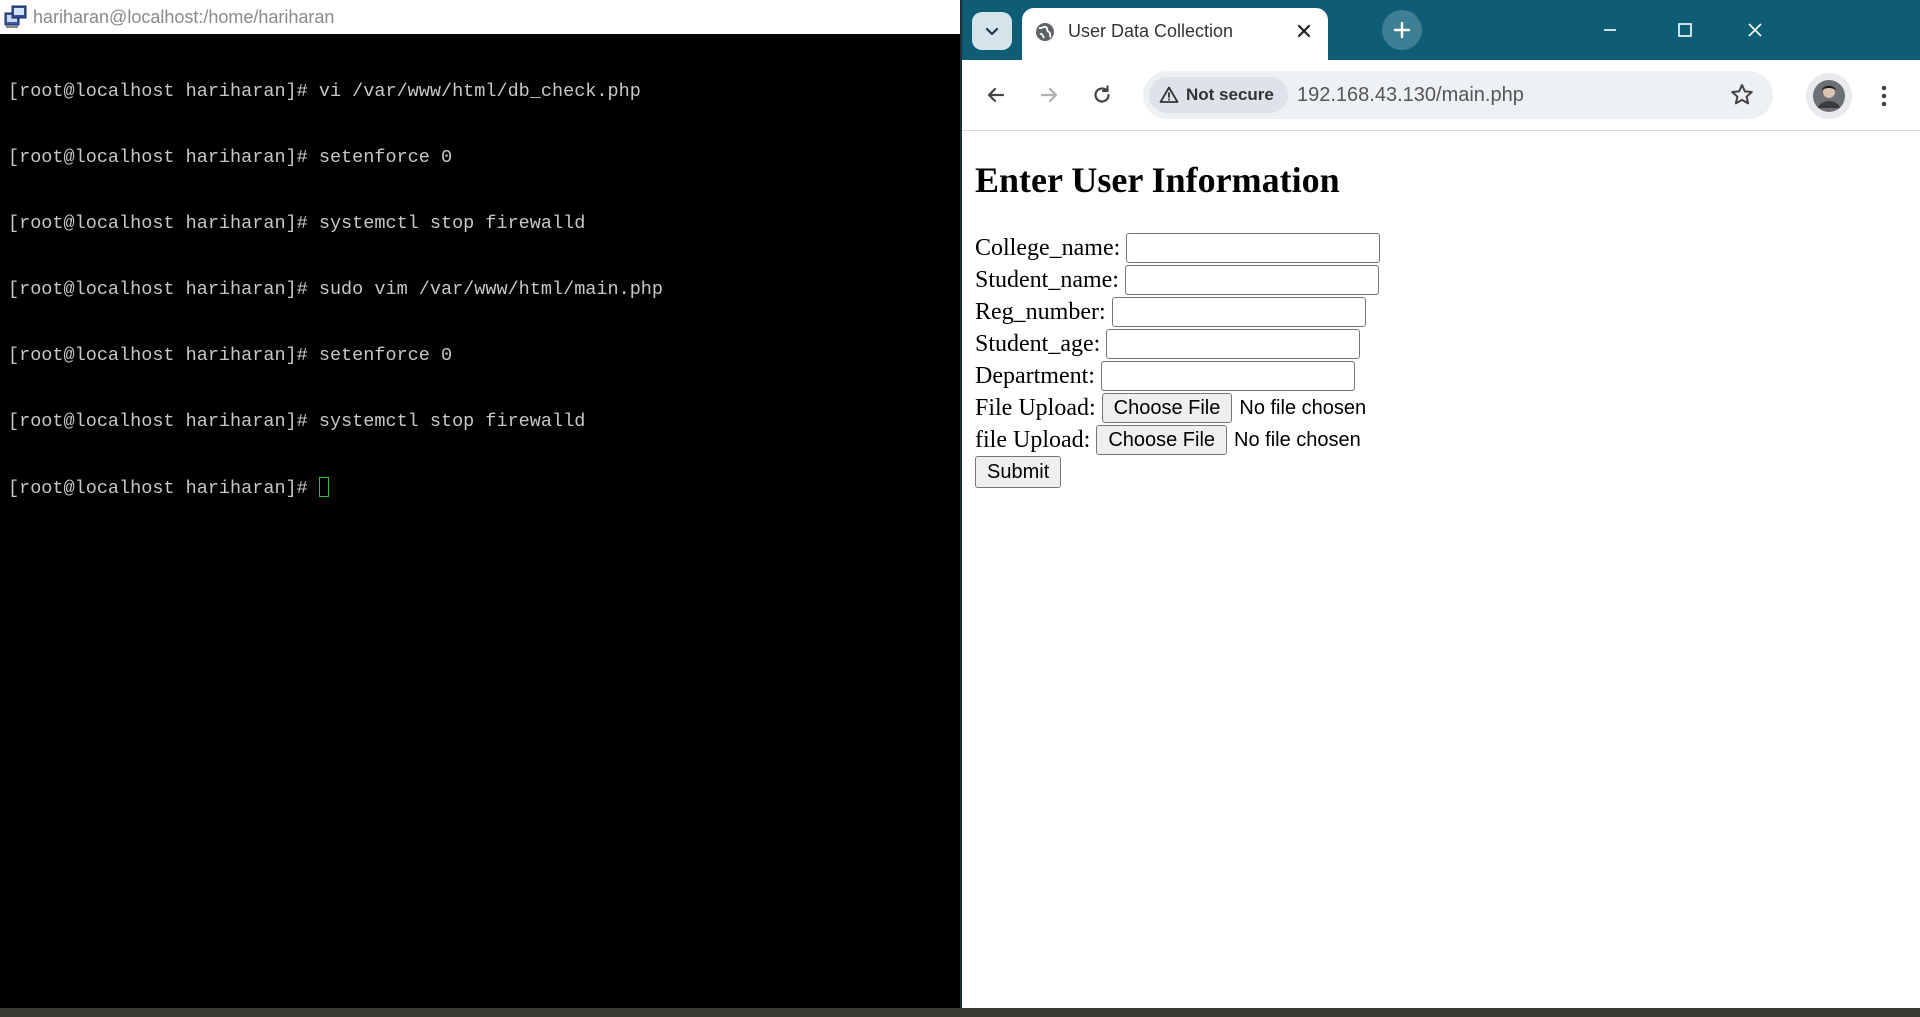 This screenshot has width=1920, height=1017. I want to click on department-input, so click(1227, 376).